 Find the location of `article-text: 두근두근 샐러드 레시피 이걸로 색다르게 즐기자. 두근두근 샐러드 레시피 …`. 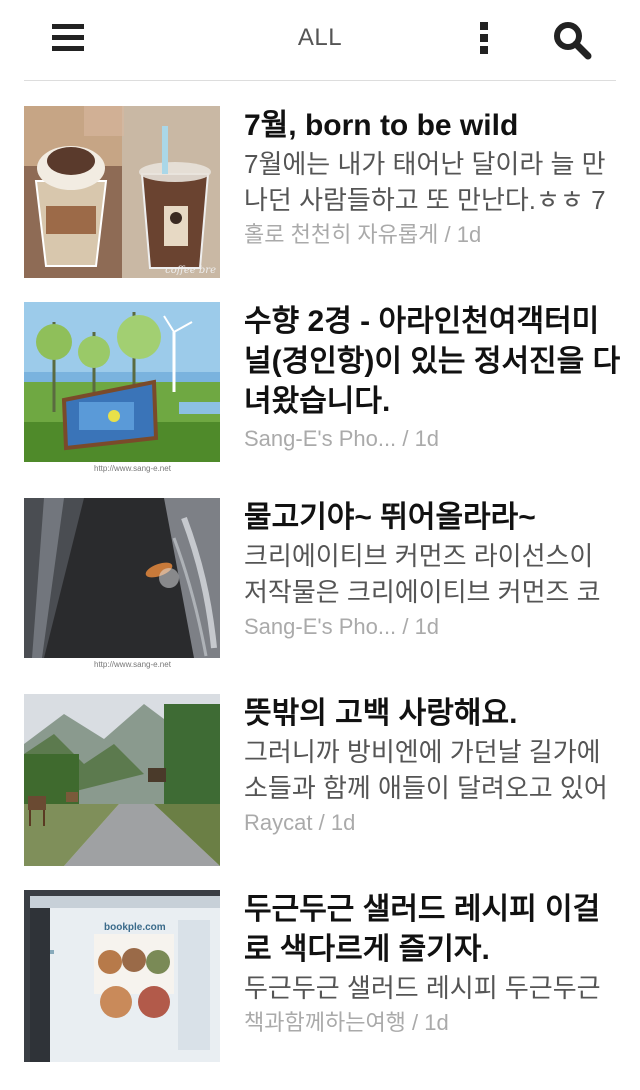

article-text: 두근두근 샐러드 레시피 이걸로 색다르게 즐기자. 두근두근 샐러드 레시피 … is located at coordinates (434, 964).